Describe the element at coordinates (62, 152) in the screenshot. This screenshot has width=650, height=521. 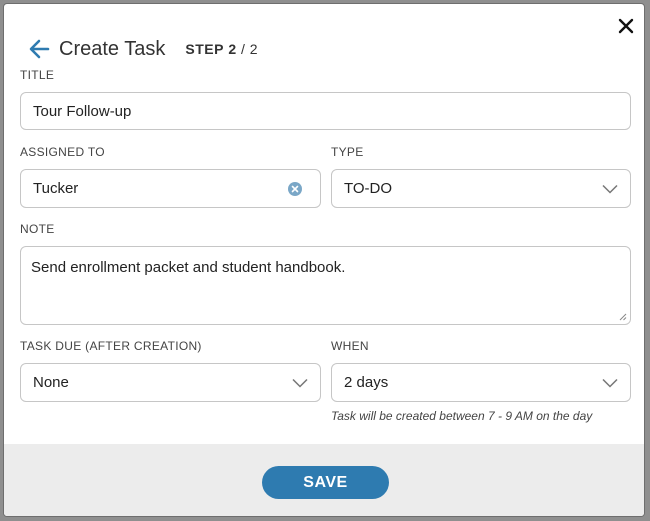
I see `assigned-to-label: ASSIGNED TO` at that location.